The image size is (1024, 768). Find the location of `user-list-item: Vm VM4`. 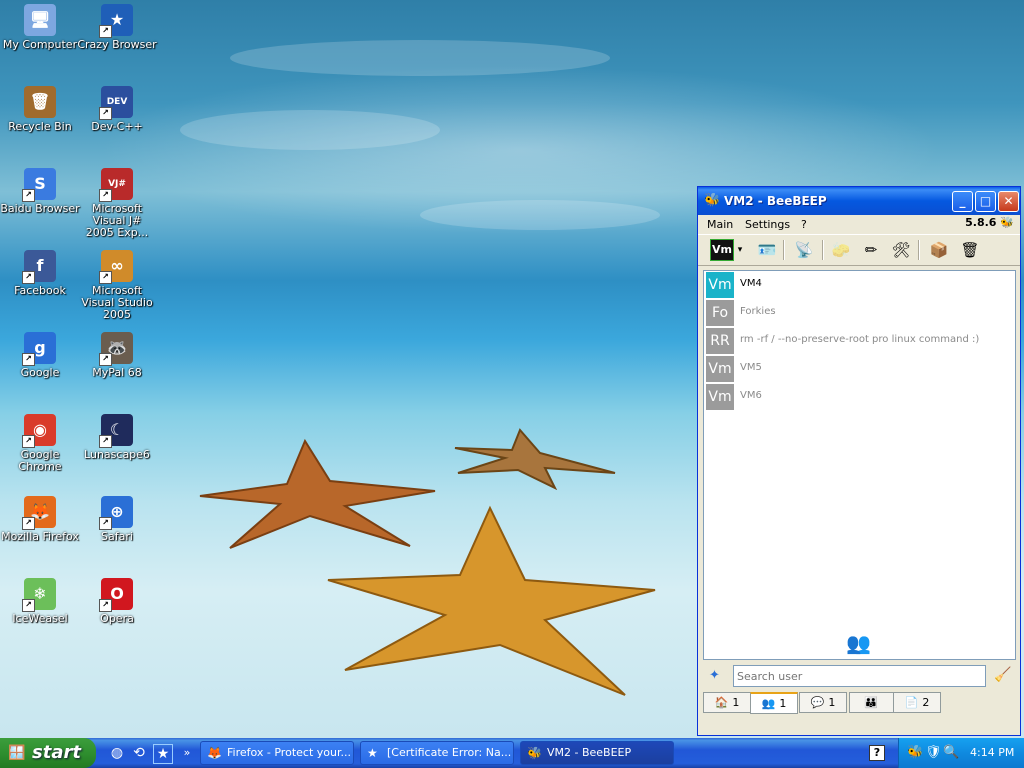

user-list-item: Vm VM4 is located at coordinates (859, 285).